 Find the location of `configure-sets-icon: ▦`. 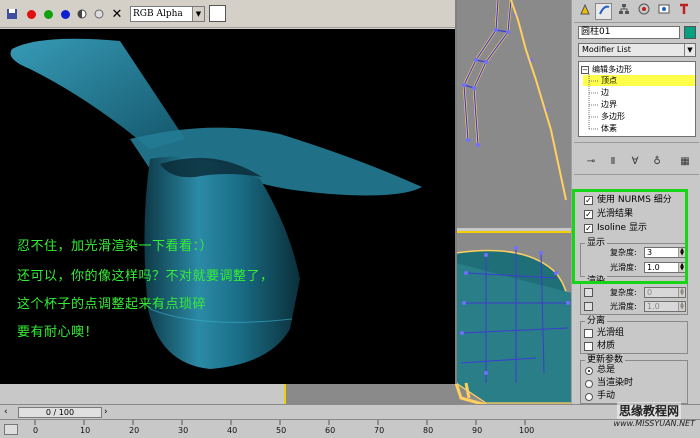

configure-sets-icon: ▦ is located at coordinates (685, 162).